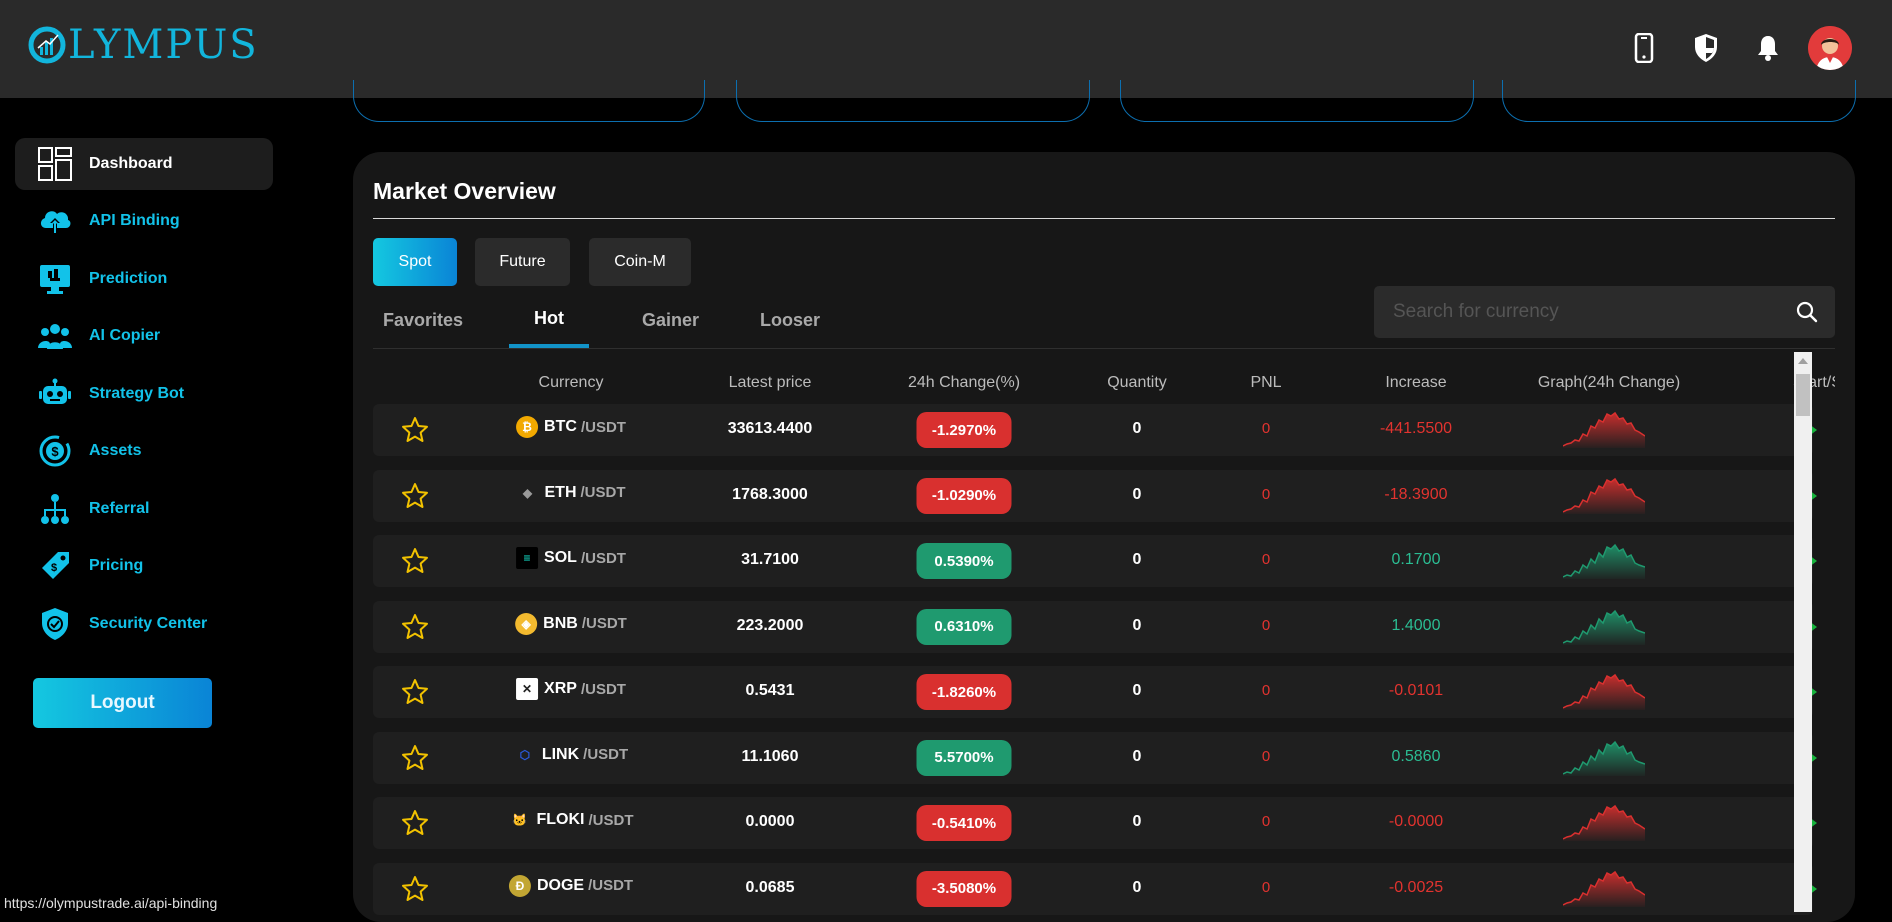  Describe the element at coordinates (1644, 48) in the screenshot. I see `phone-icon` at that location.